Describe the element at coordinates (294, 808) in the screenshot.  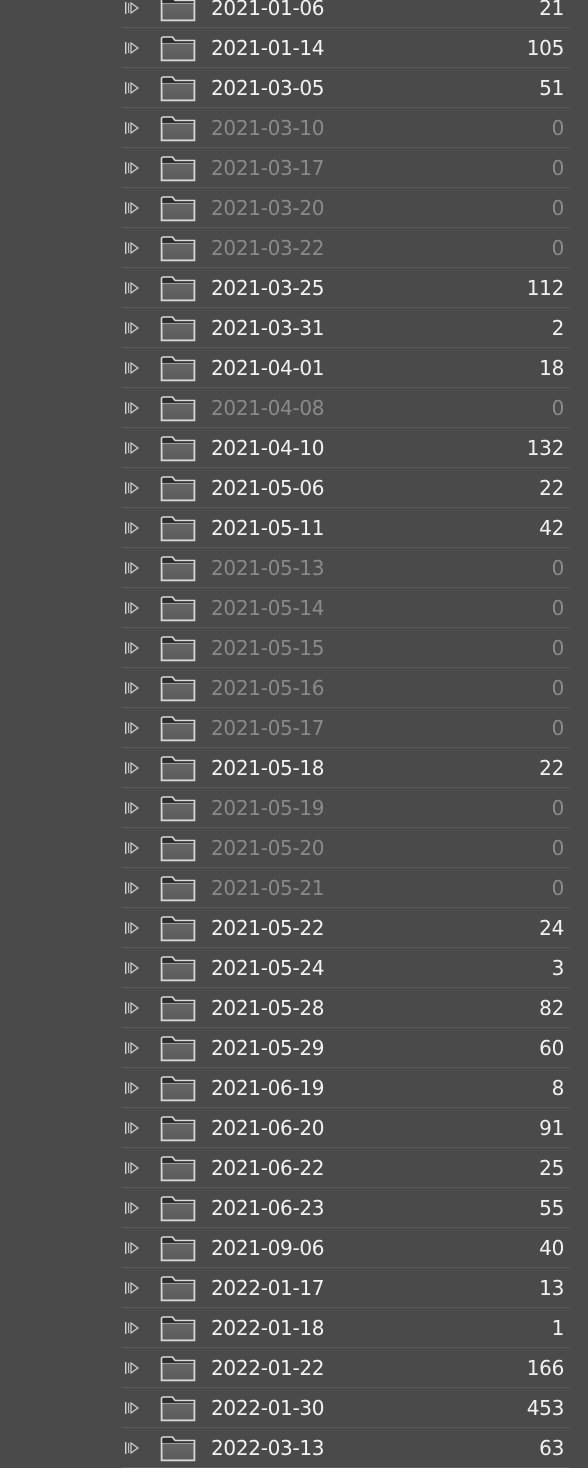
I see `folder-row: 2021-05-19 0` at that location.